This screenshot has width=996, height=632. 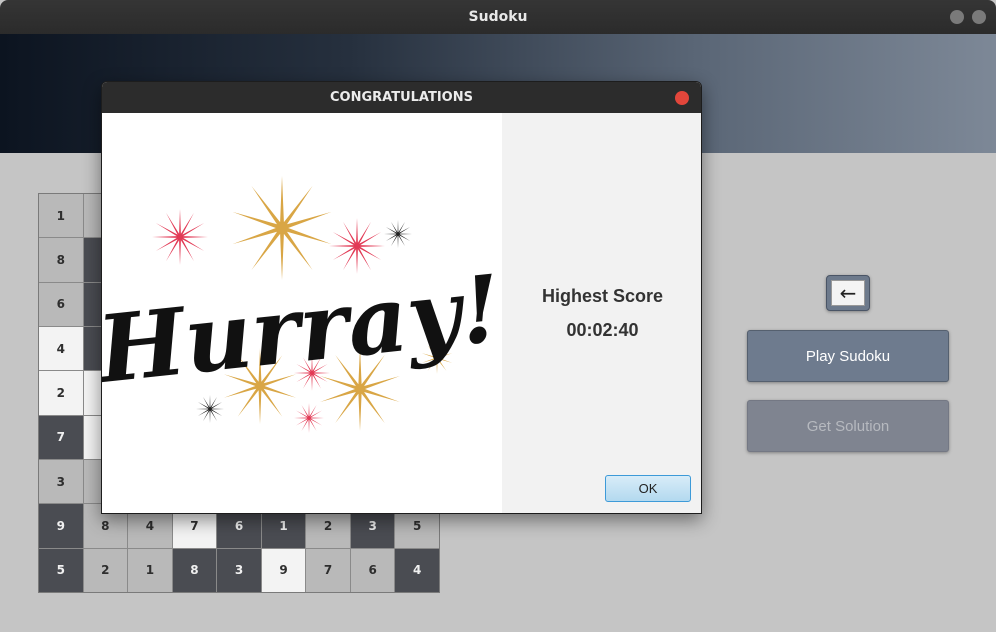 I want to click on back-button: ←, so click(x=848, y=293).